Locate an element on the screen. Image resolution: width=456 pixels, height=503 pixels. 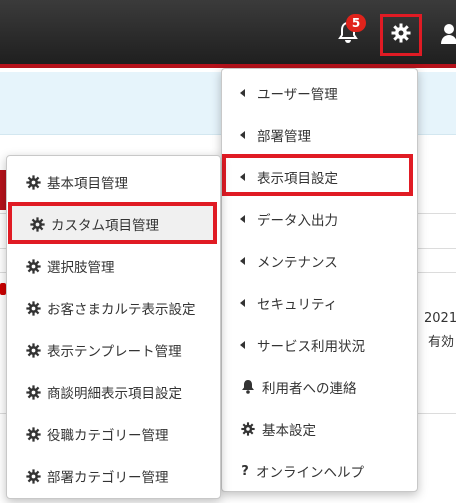
user-icon is located at coordinates (448, 34).